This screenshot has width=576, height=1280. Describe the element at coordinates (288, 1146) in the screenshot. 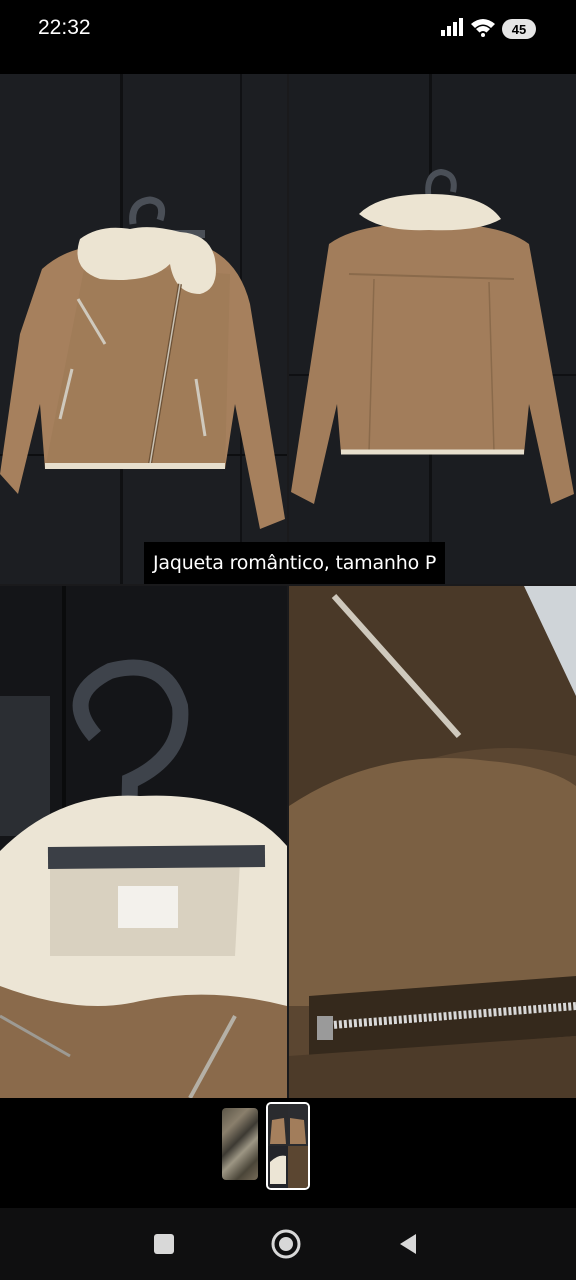

I see `story-thumbnail-selected` at that location.